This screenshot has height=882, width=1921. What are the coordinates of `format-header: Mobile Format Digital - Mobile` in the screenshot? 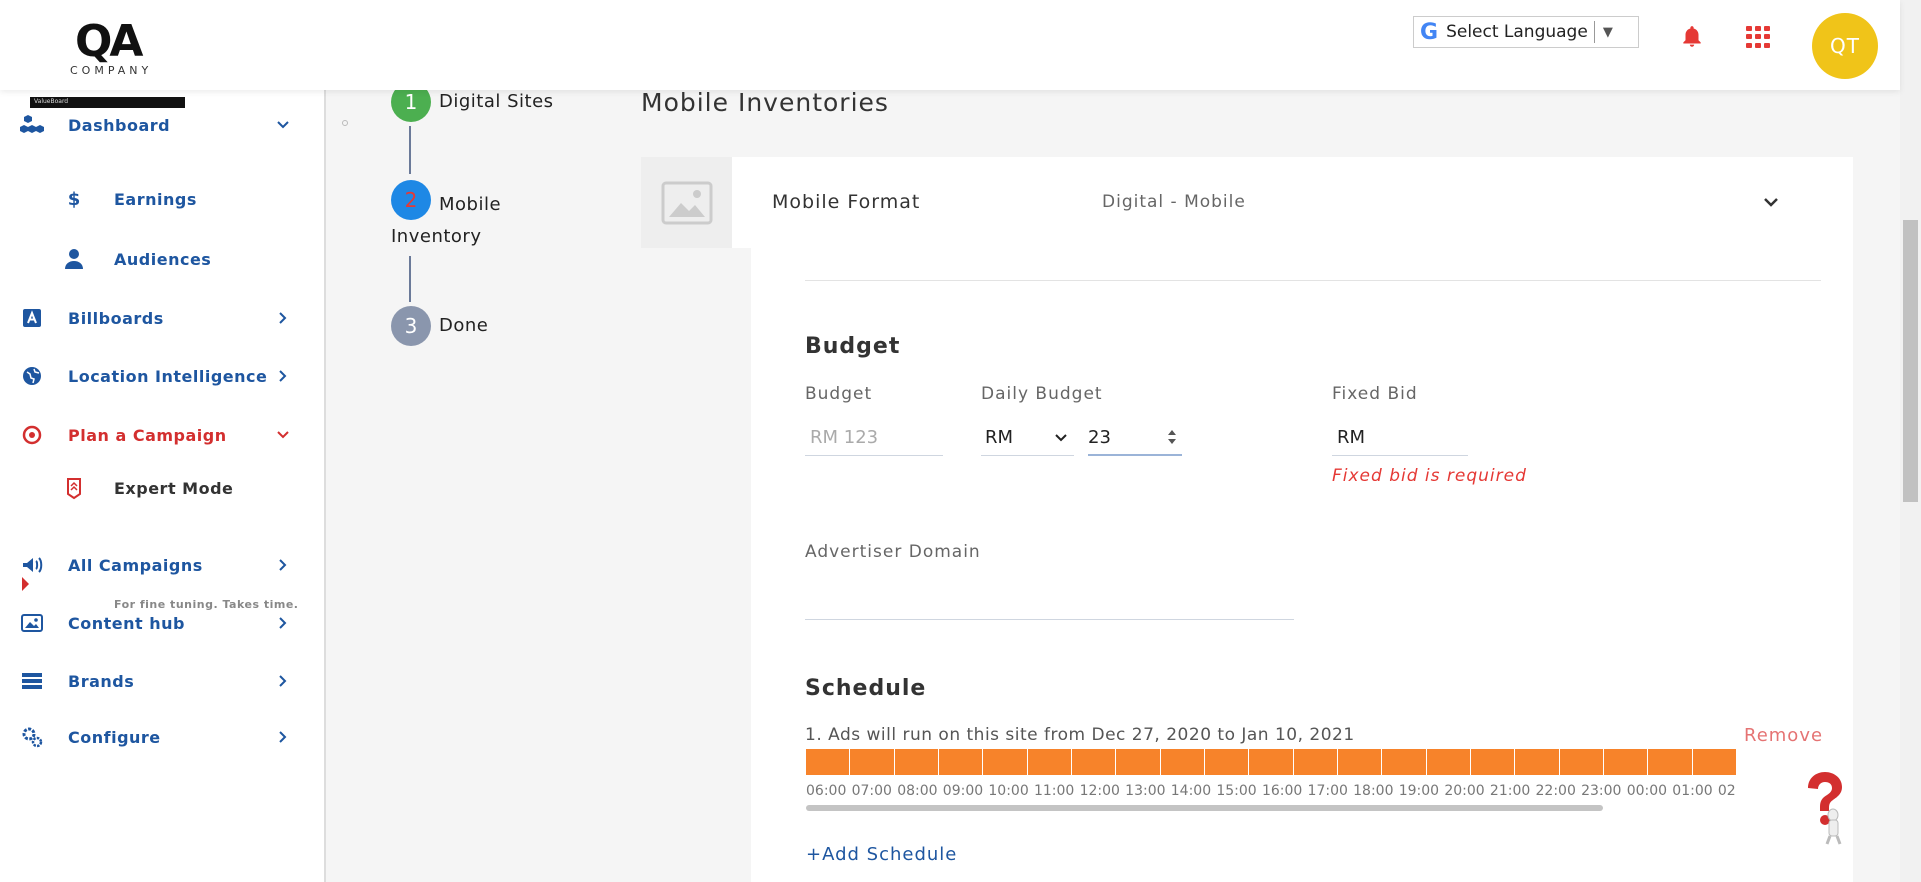 It's located at (1247, 202).